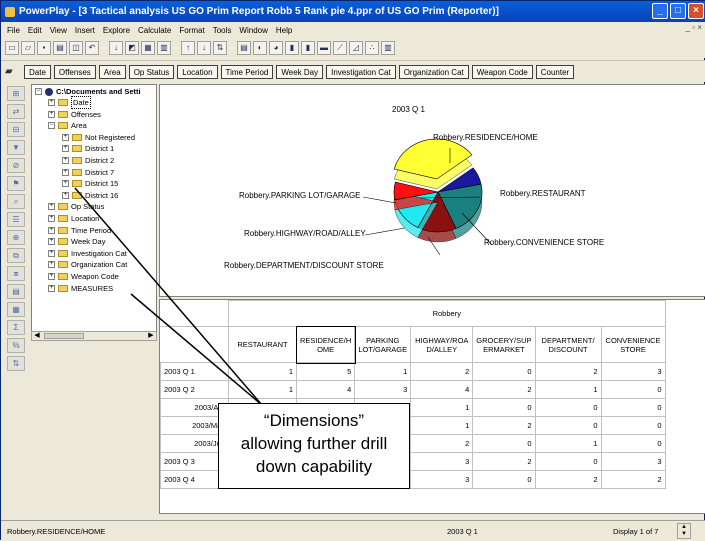 This screenshot has width=705, height=541. I want to click on dimension-investigation-cat: Investigation Cat, so click(361, 71).